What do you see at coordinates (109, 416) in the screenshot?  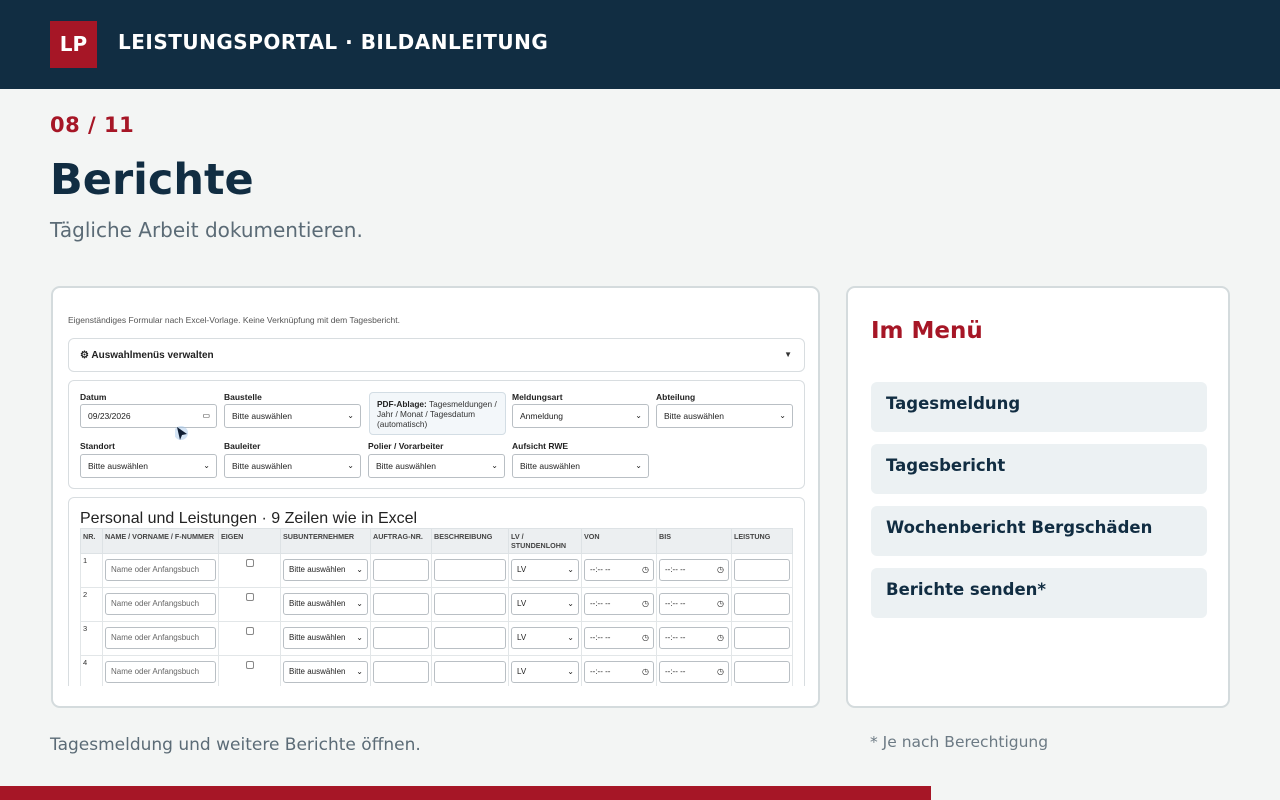 I see `datum-value: 09/23/2026` at bounding box center [109, 416].